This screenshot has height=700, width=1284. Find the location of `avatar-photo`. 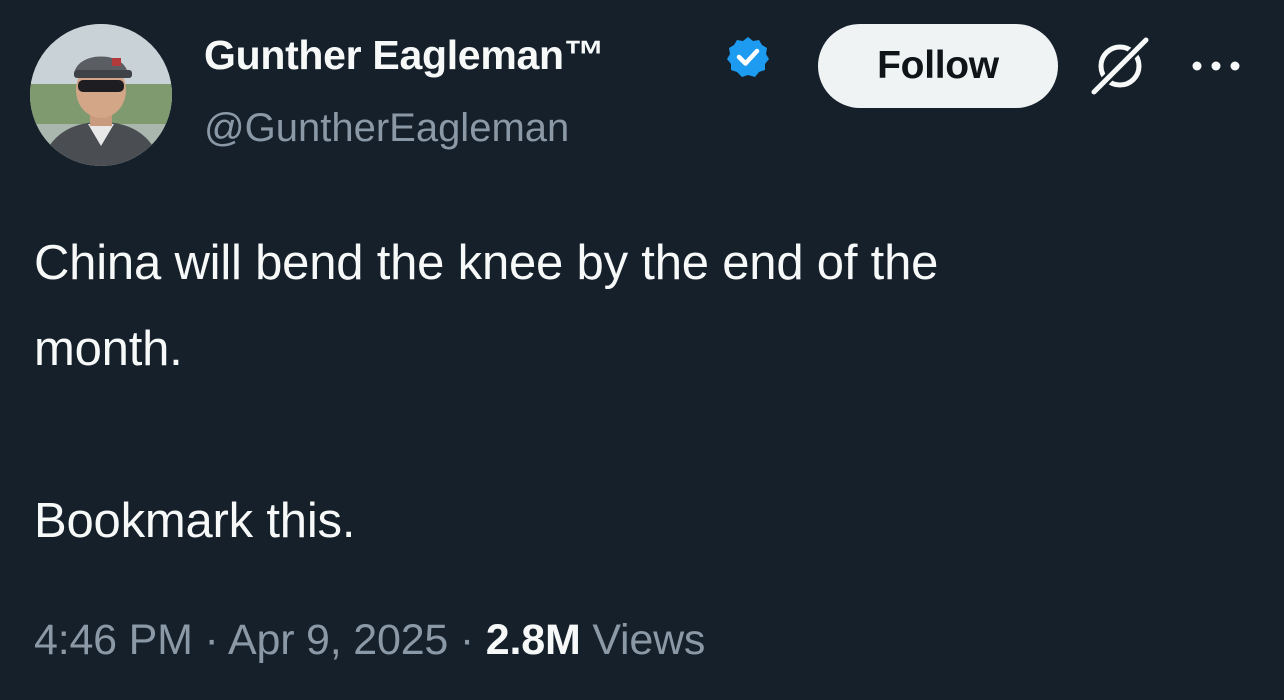

avatar-photo is located at coordinates (101, 95).